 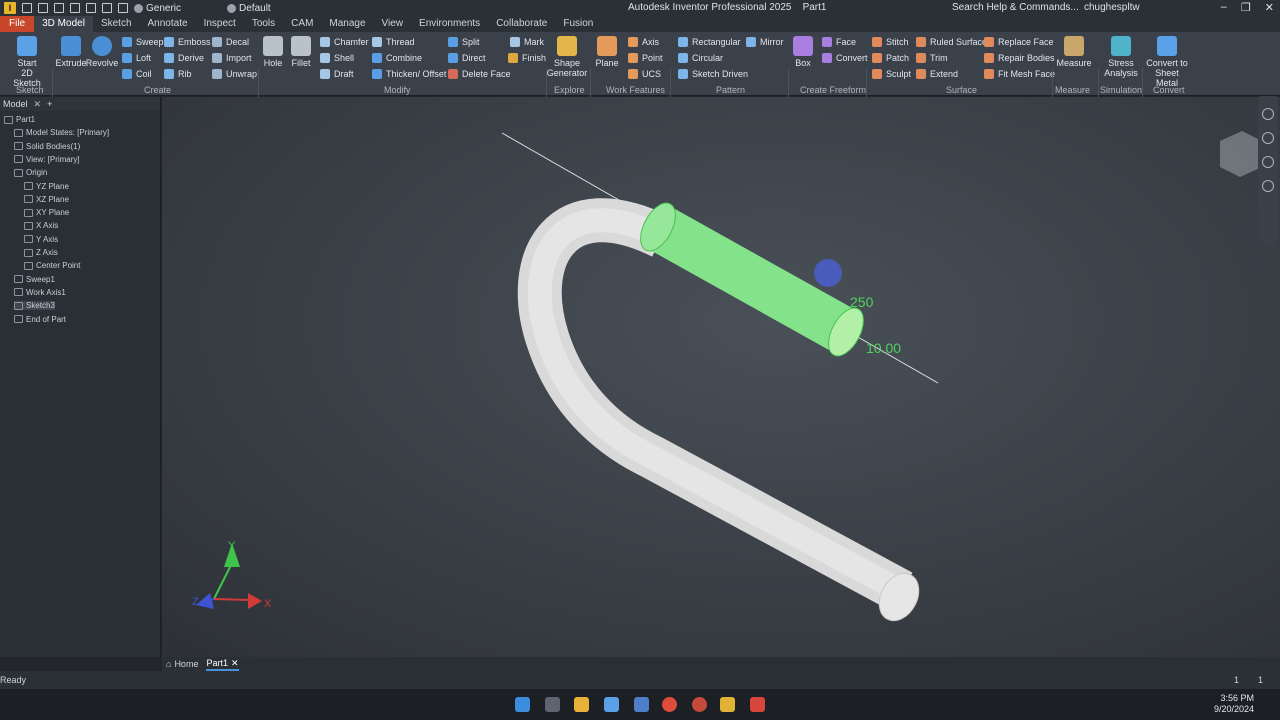 I want to click on browser-item: XZ Plane, so click(x=46, y=199).